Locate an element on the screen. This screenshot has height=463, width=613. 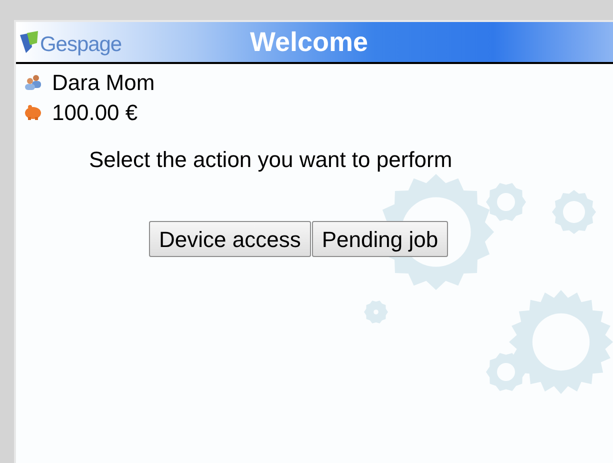
account-balance: 100.00 € is located at coordinates (95, 112).